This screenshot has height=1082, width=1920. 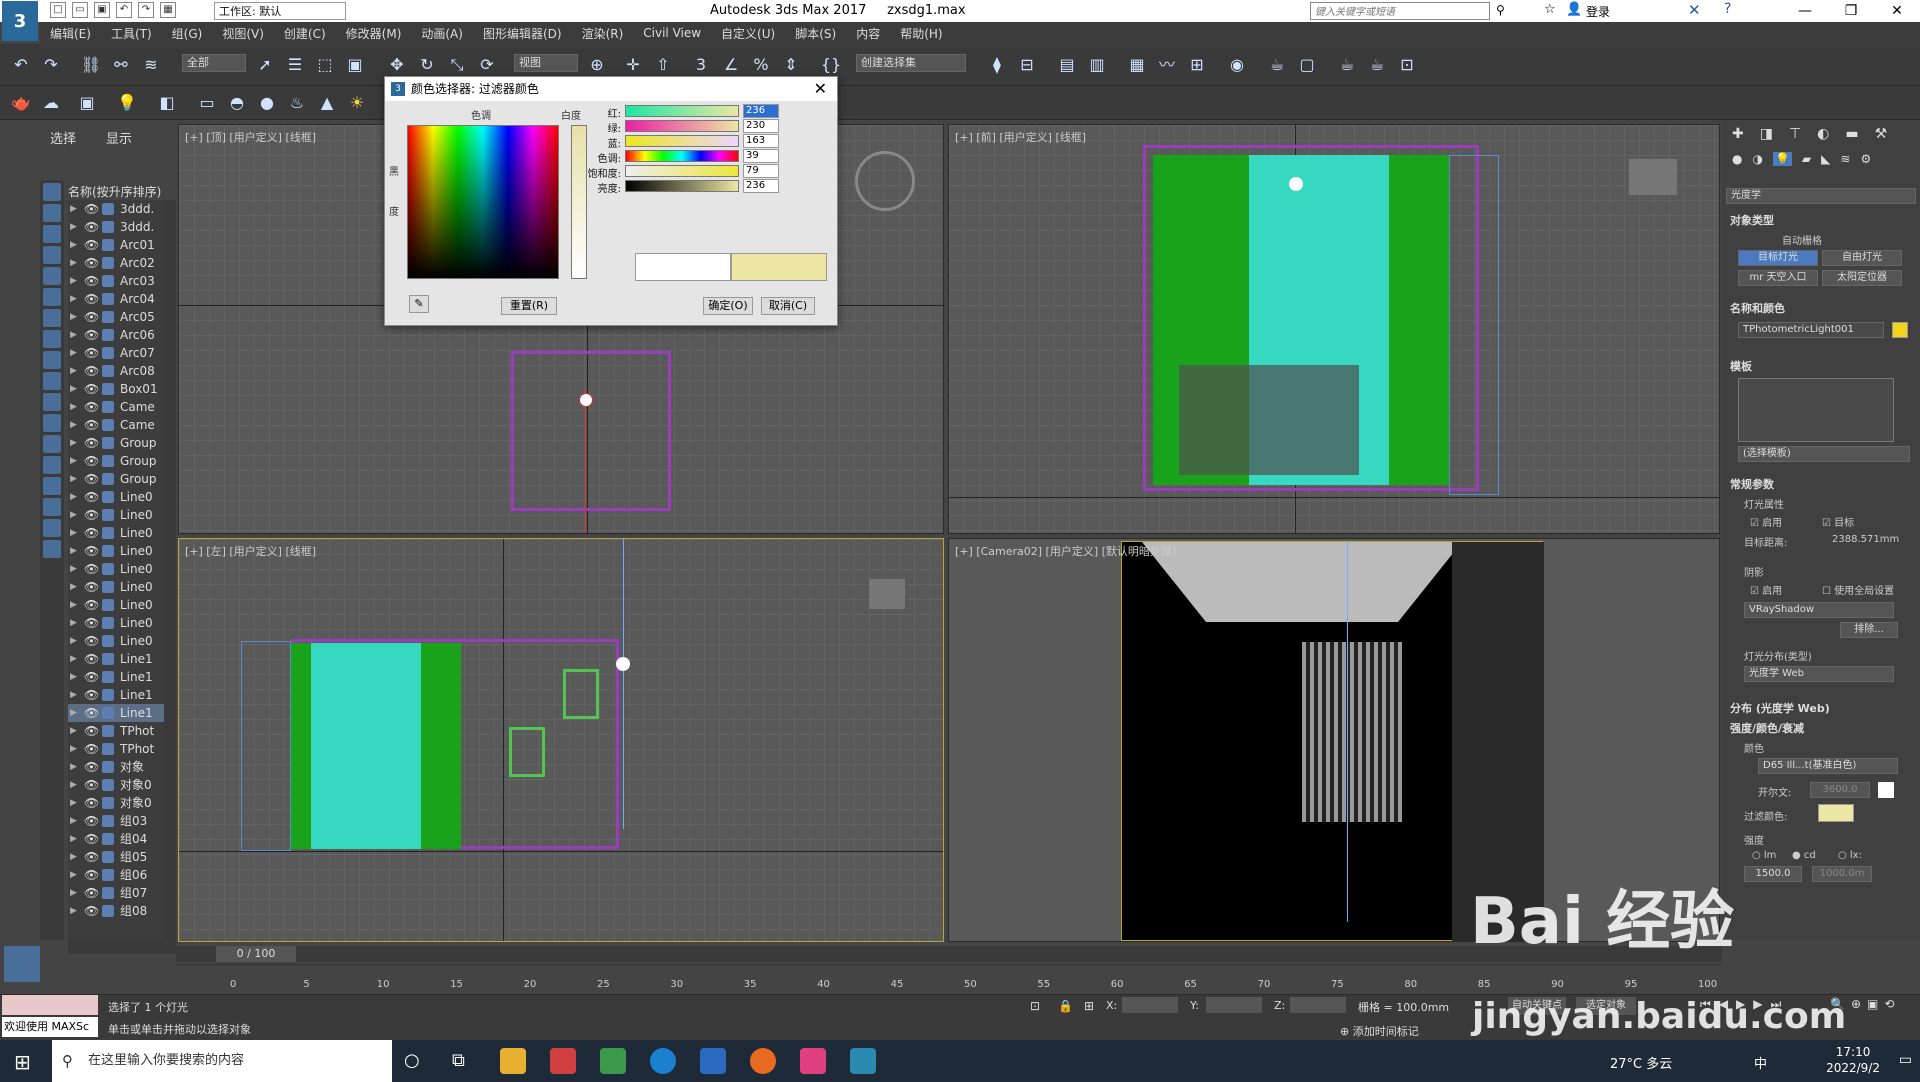 I want to click on autogrid-checkbox: 自动栅格, so click(x=1802, y=239).